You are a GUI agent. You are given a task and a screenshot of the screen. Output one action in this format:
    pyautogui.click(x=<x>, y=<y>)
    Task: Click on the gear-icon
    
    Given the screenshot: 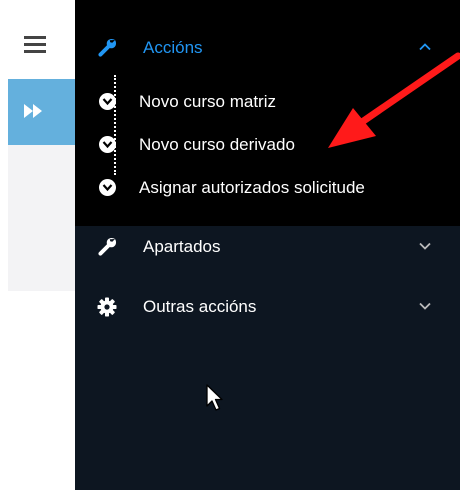 What is the action you would take?
    pyautogui.click(x=107, y=307)
    